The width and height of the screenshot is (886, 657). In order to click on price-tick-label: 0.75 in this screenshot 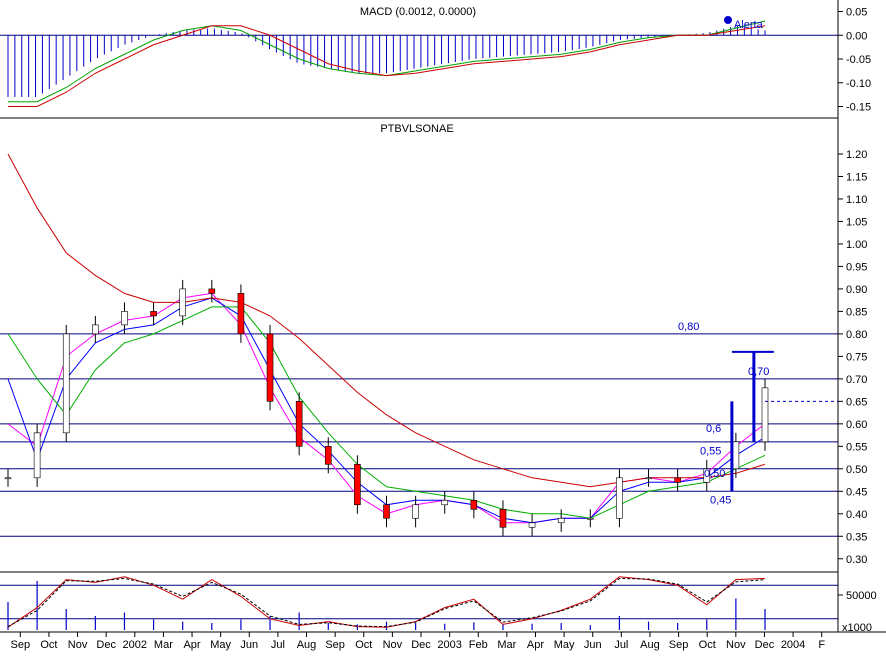, I will do `click(856, 357)`.